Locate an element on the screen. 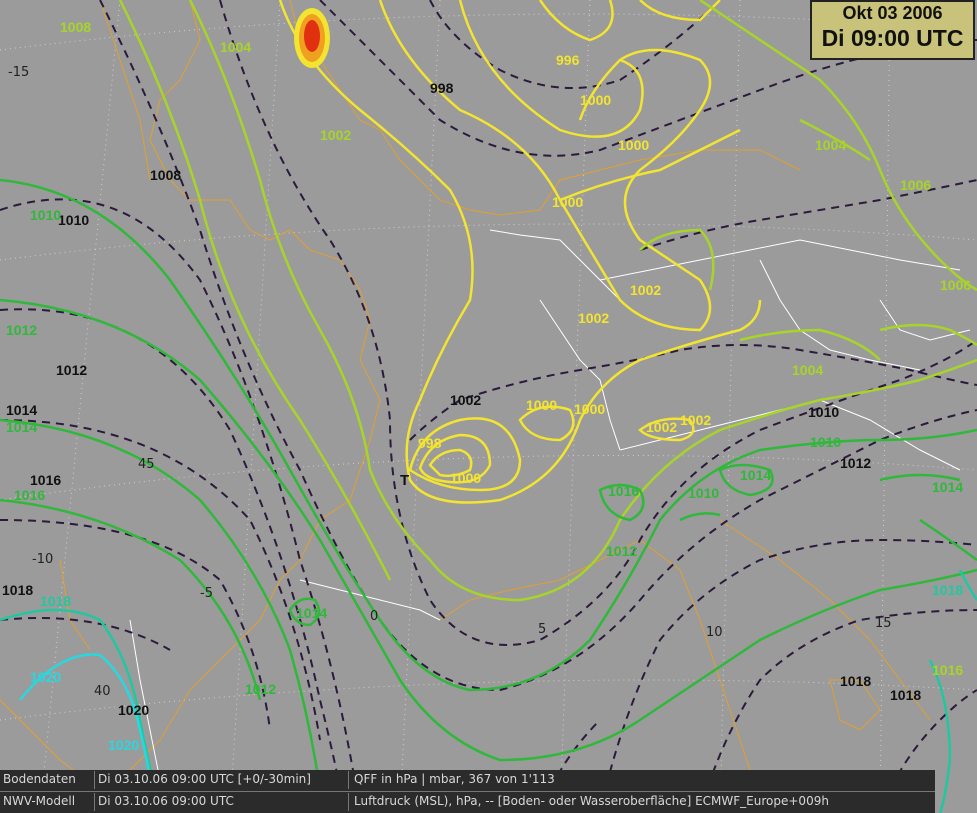  graticule-label: -10 is located at coordinates (42, 559).